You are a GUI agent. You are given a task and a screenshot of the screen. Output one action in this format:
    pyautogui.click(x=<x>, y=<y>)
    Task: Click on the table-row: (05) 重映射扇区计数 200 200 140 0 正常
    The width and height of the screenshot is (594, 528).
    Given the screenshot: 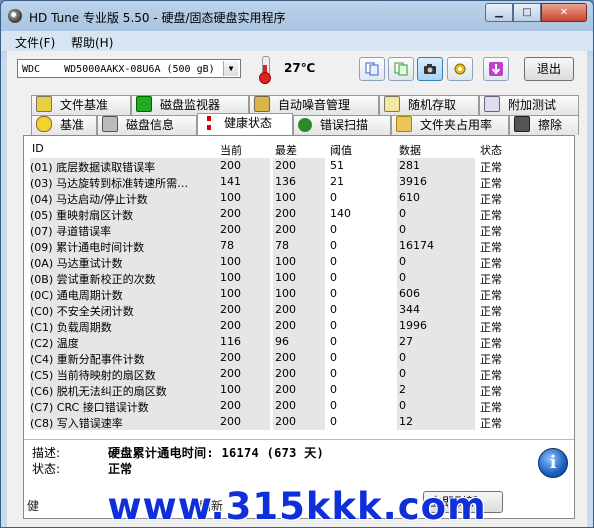 What is the action you would take?
    pyautogui.click(x=299, y=214)
    